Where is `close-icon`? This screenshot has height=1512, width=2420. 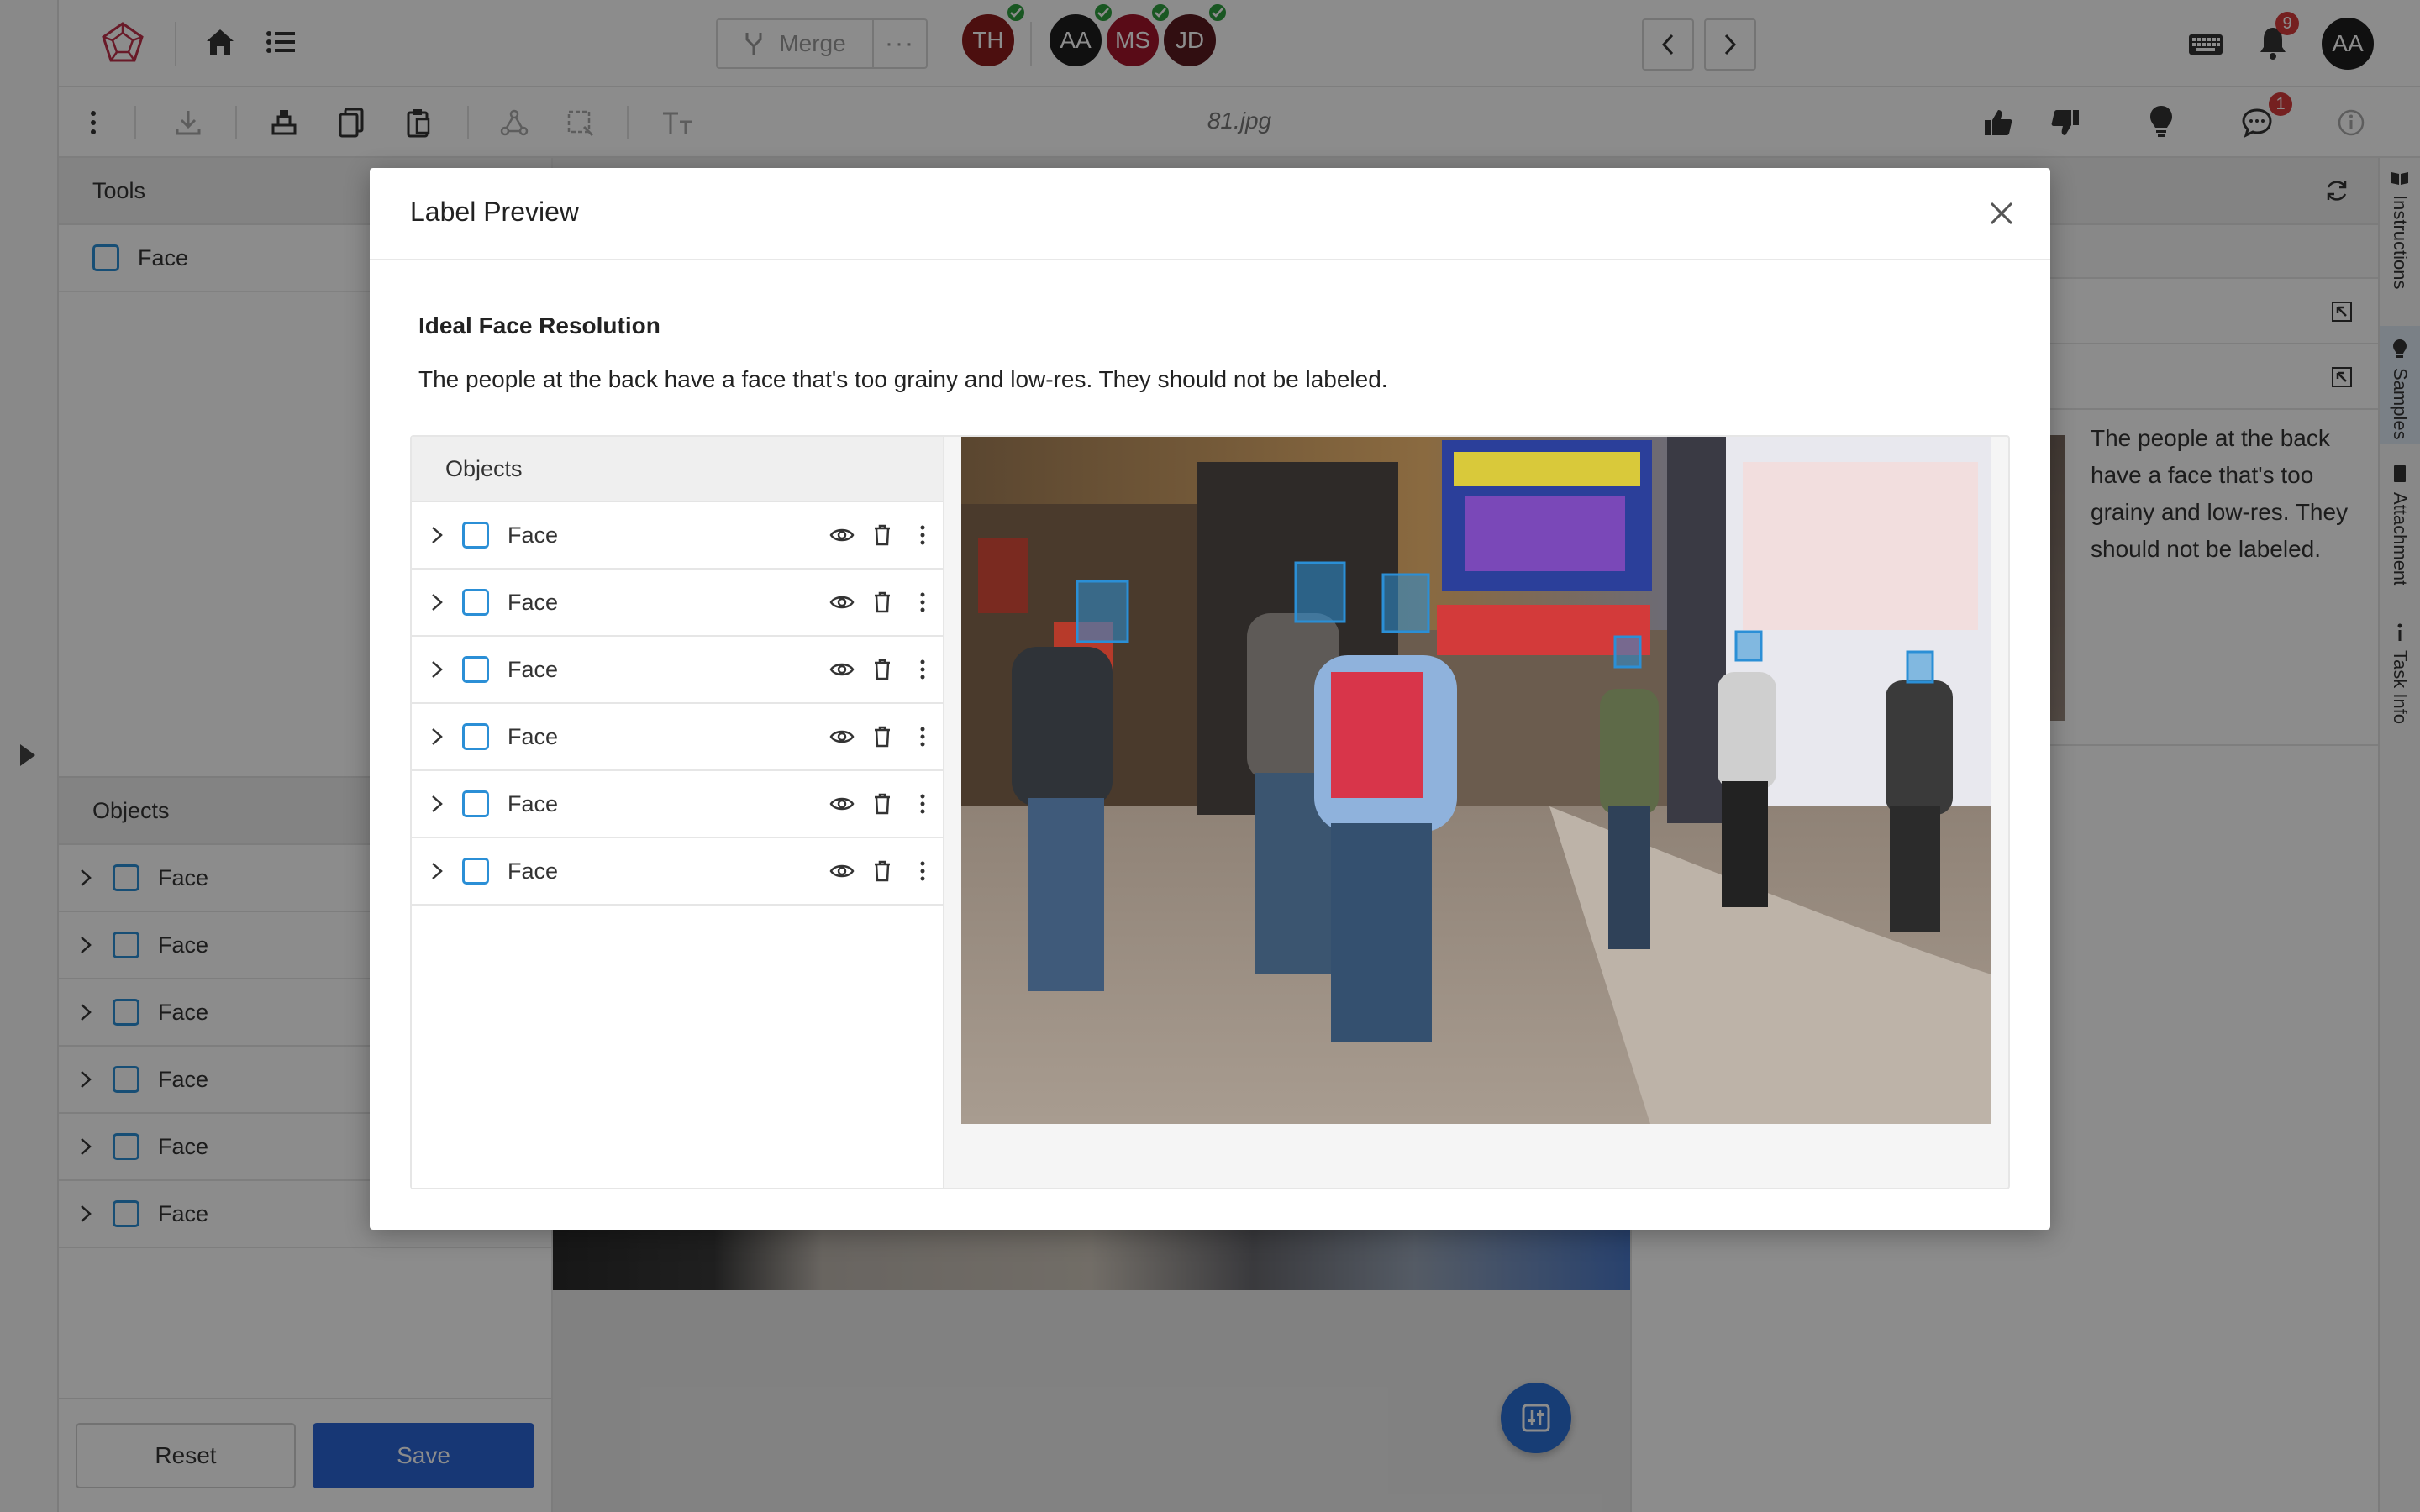
close-icon is located at coordinates (2001, 213).